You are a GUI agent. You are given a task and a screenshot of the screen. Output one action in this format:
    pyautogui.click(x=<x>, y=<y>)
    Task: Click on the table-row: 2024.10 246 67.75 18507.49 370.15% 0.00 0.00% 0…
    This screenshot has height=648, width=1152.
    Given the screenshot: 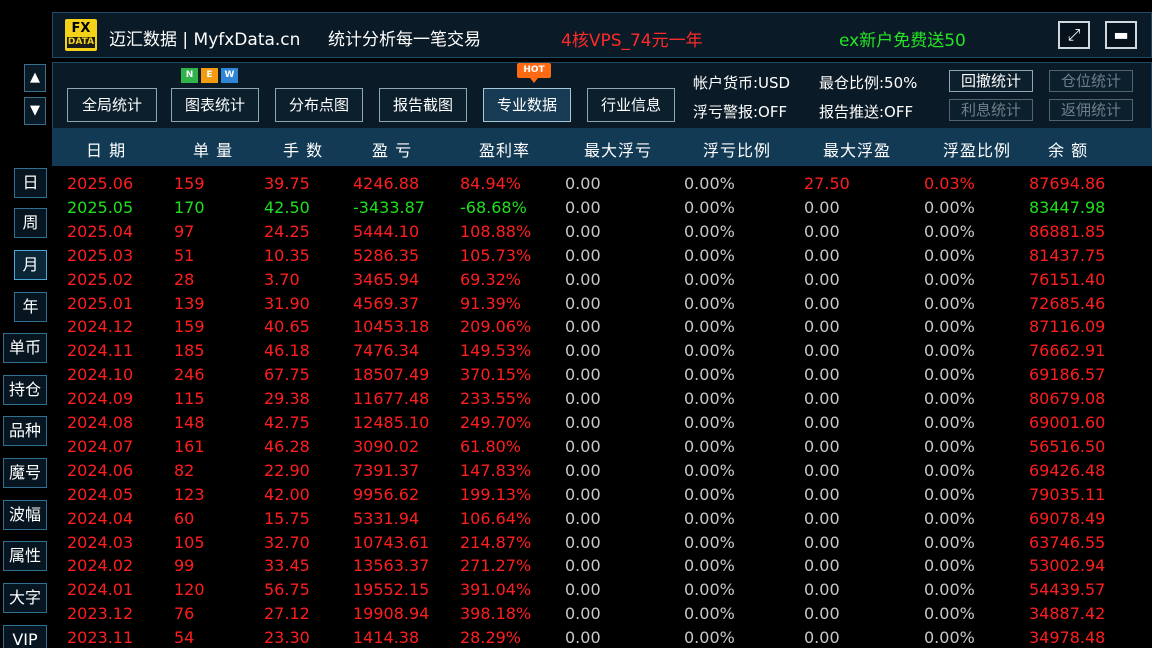 What is the action you would take?
    pyautogui.click(x=602, y=375)
    